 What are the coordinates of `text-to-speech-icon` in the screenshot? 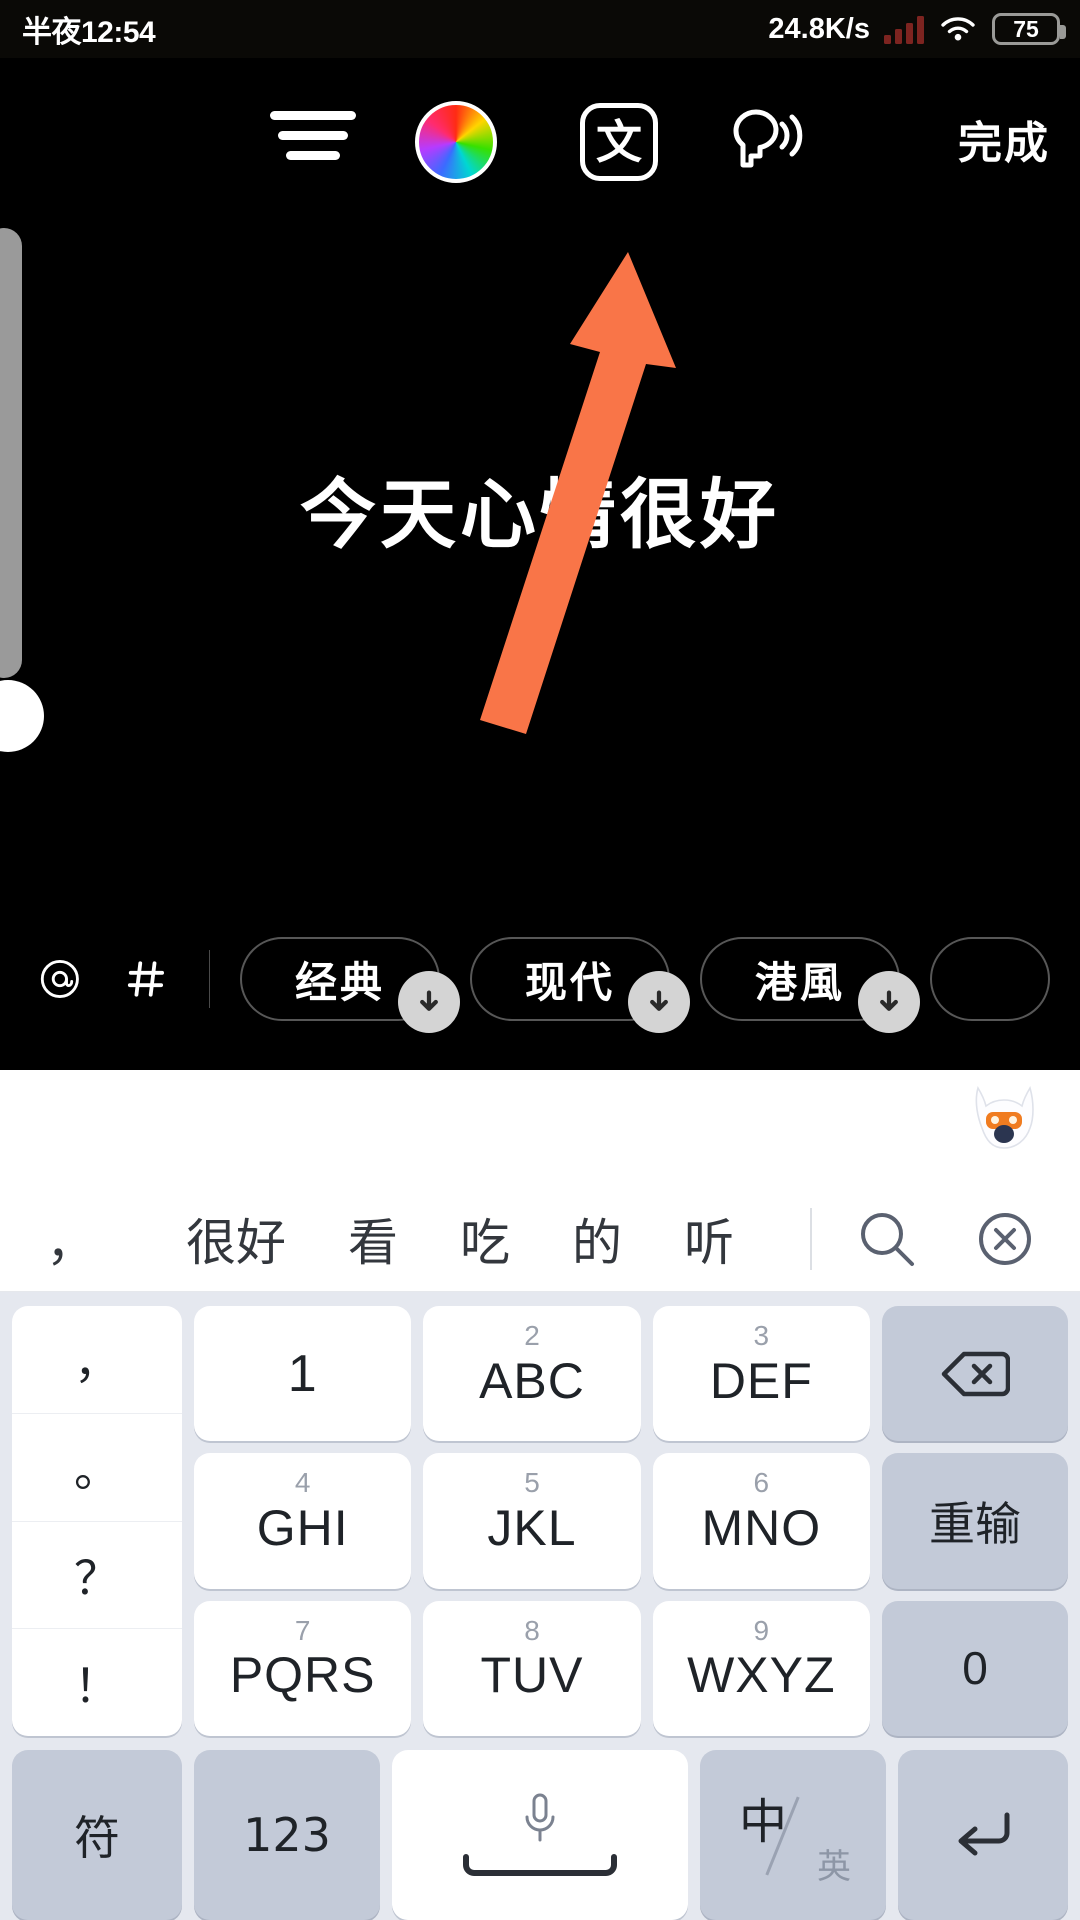 It's located at (765, 141).